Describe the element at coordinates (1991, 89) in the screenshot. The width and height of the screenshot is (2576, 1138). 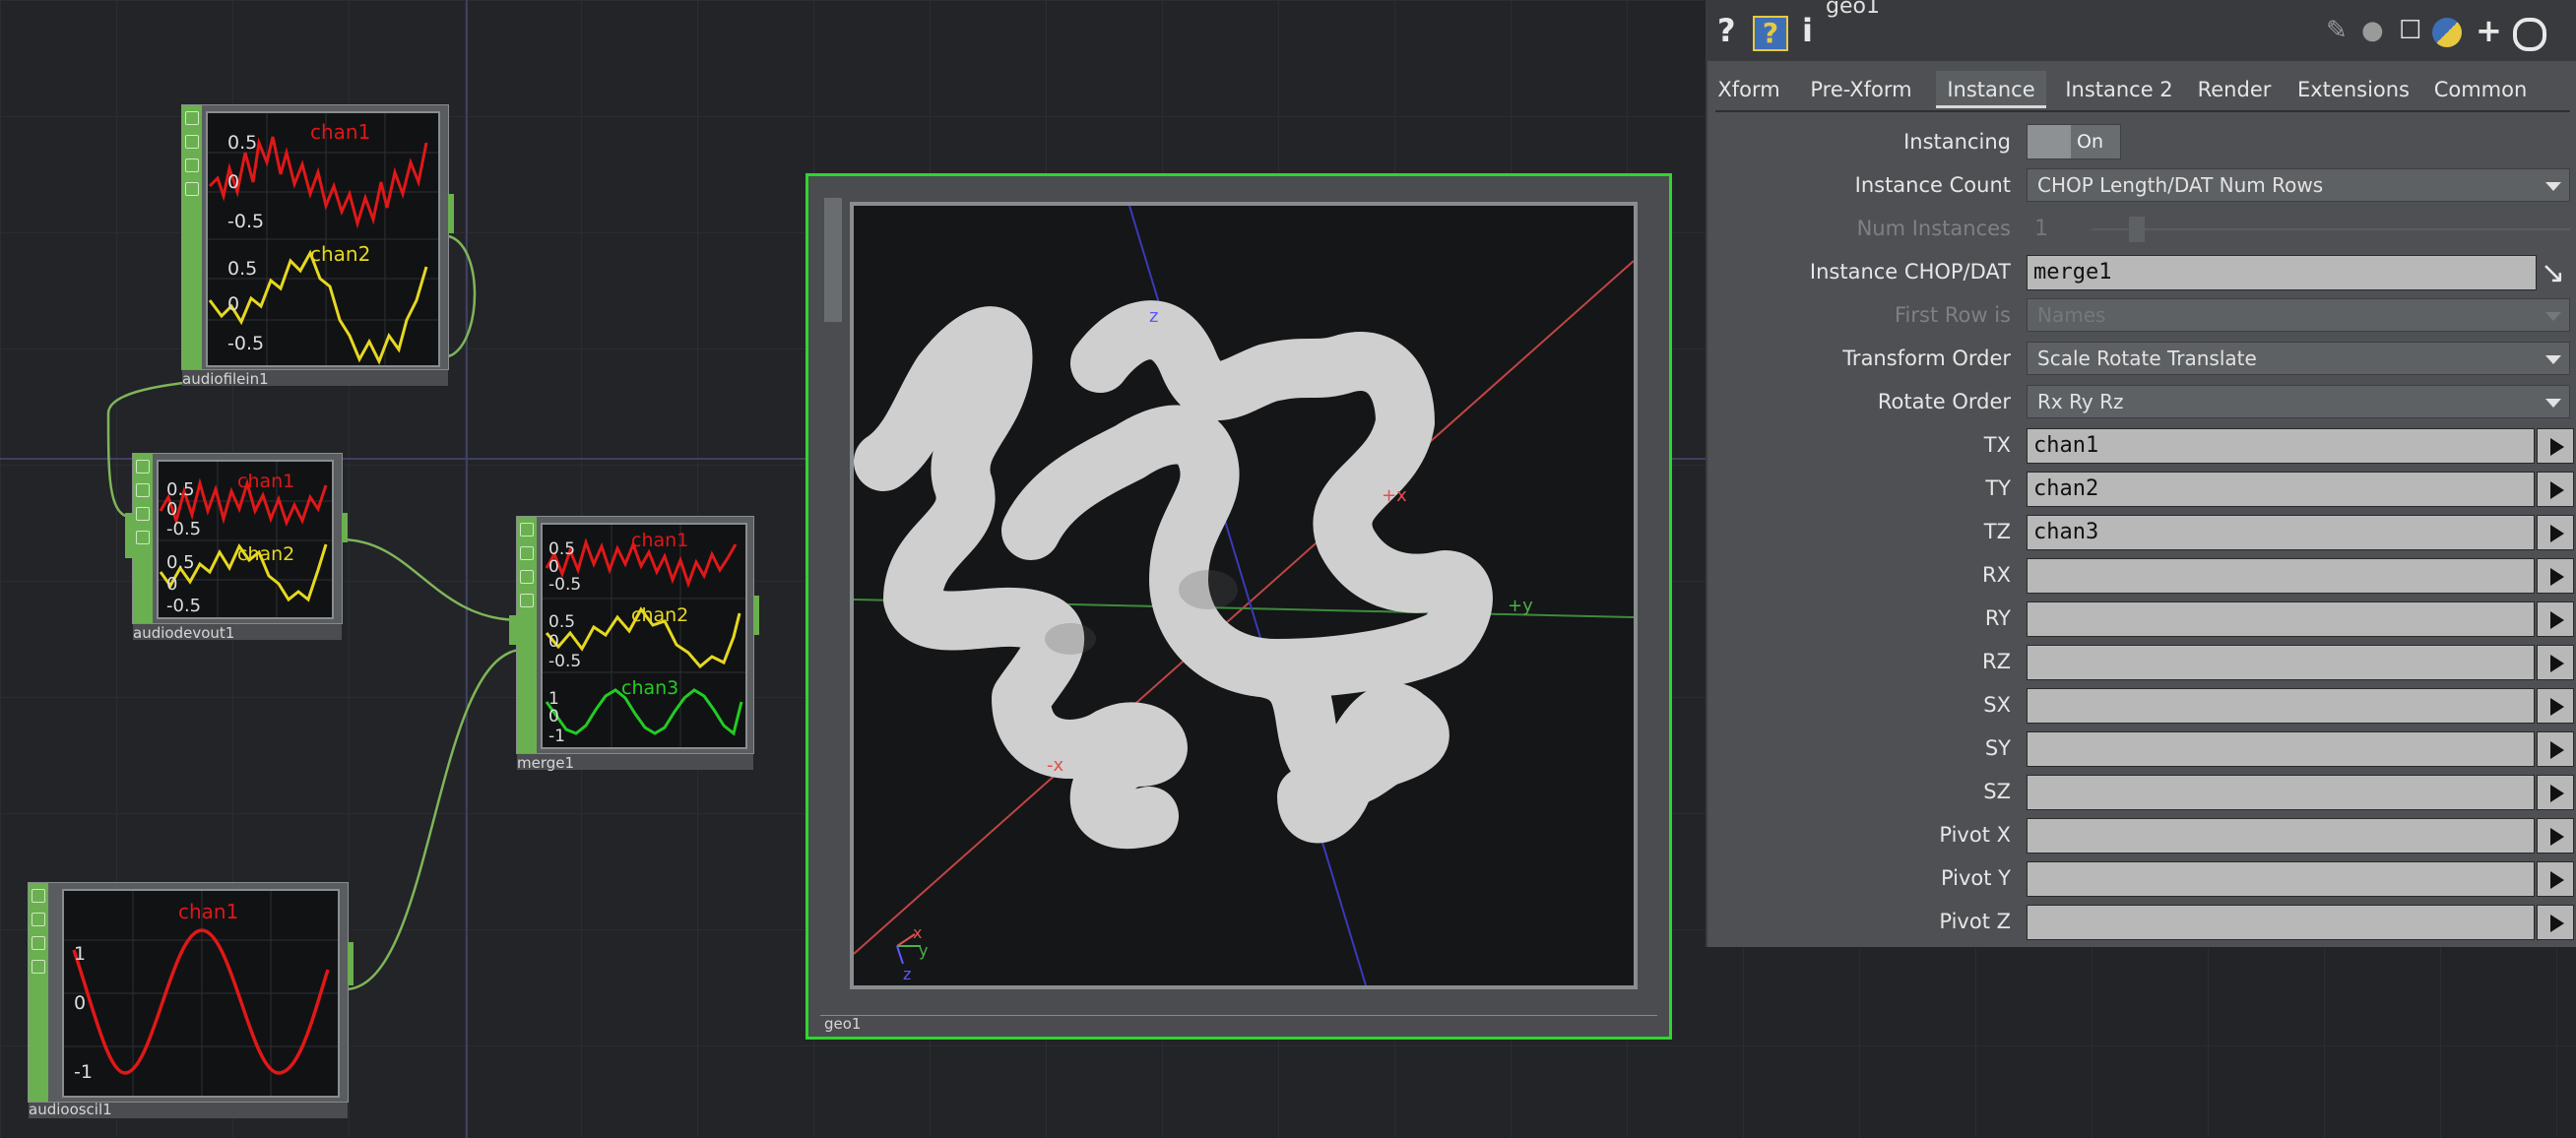
I see `tab-instance: Instance` at that location.